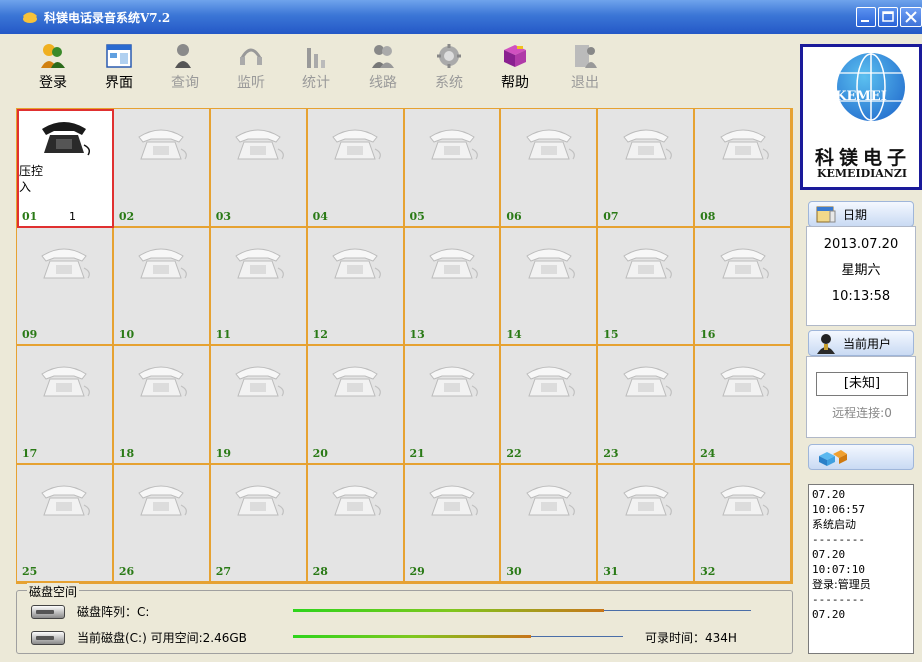  Describe the element at coordinates (647, 405) in the screenshot. I see `channel-cell: 23` at that location.